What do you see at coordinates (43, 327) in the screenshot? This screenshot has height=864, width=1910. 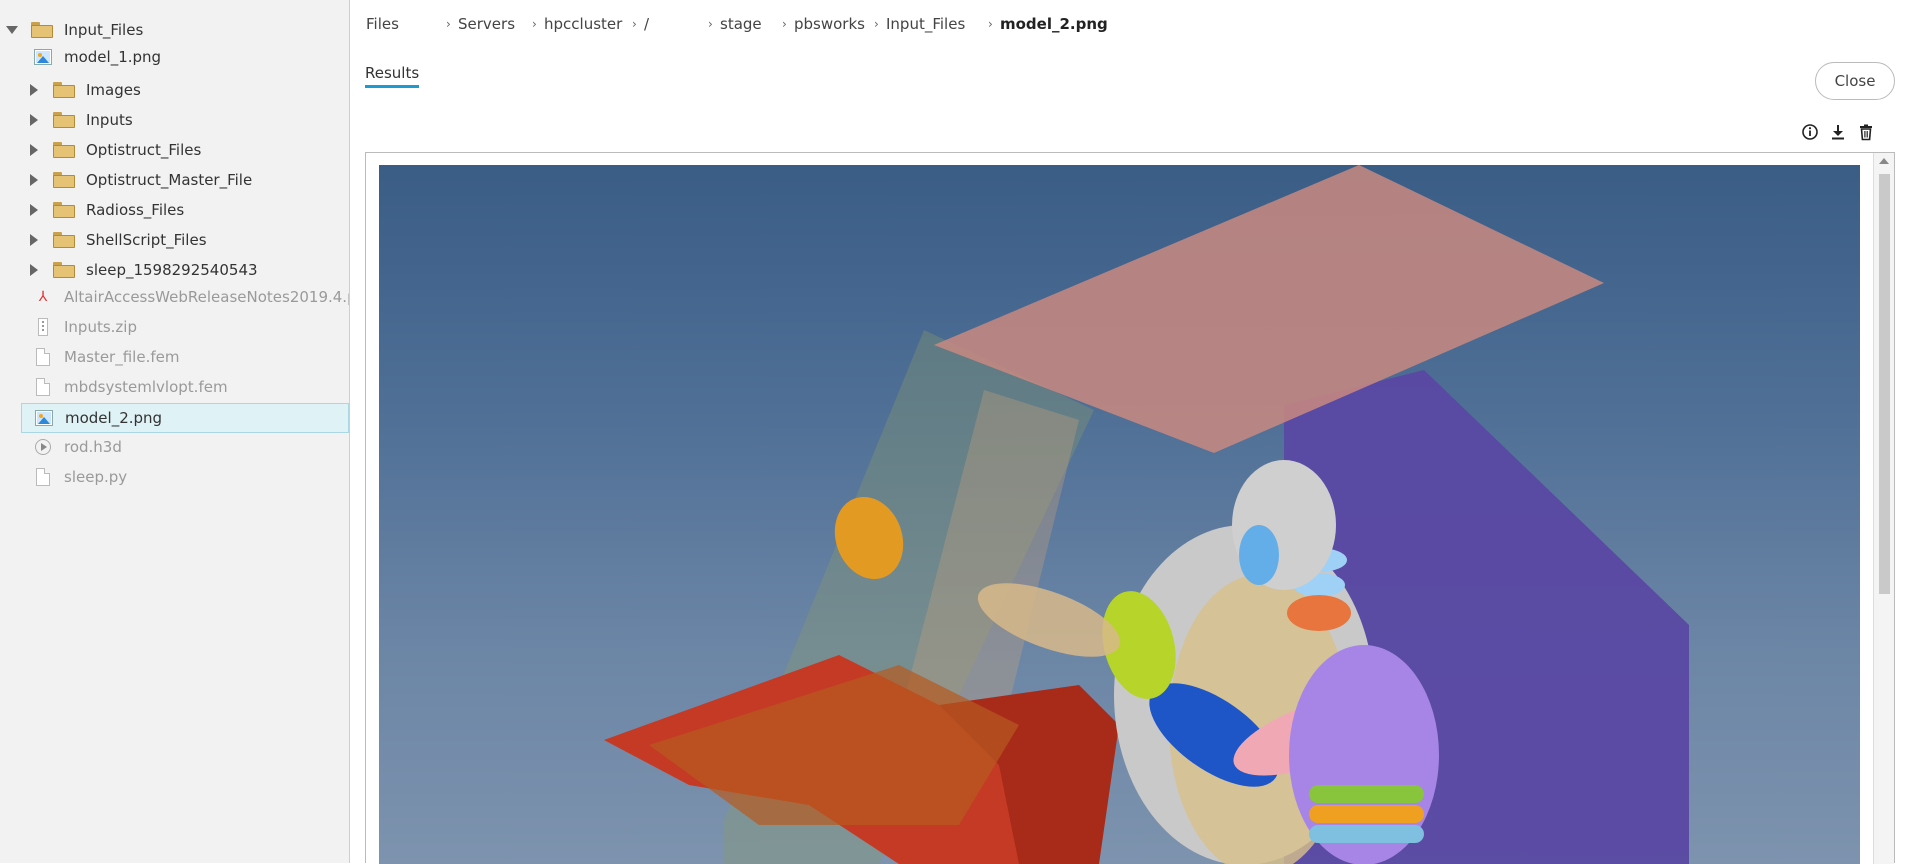 I see `zip-file-icon` at bounding box center [43, 327].